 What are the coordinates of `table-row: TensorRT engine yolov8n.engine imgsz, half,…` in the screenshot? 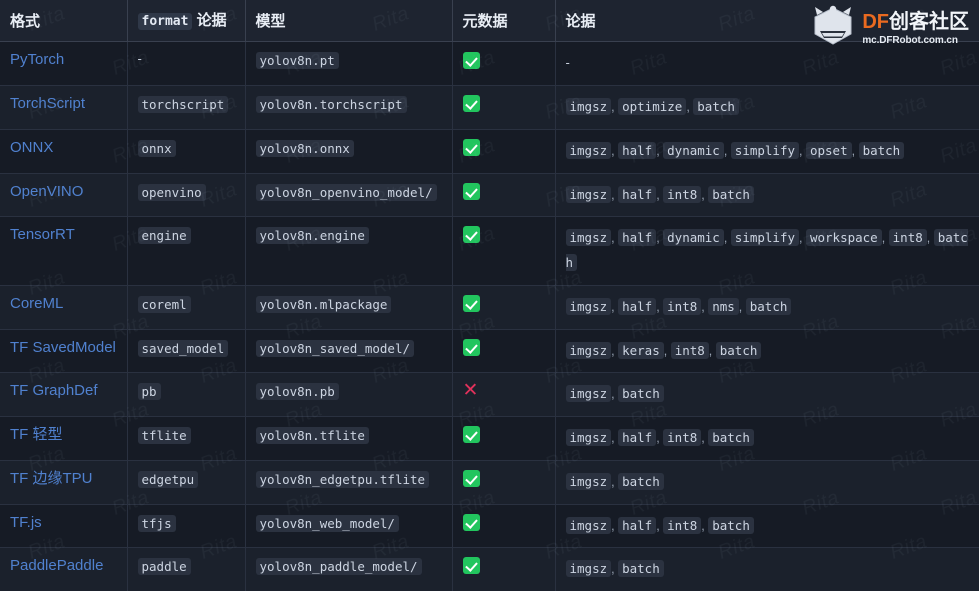 It's located at (489, 251).